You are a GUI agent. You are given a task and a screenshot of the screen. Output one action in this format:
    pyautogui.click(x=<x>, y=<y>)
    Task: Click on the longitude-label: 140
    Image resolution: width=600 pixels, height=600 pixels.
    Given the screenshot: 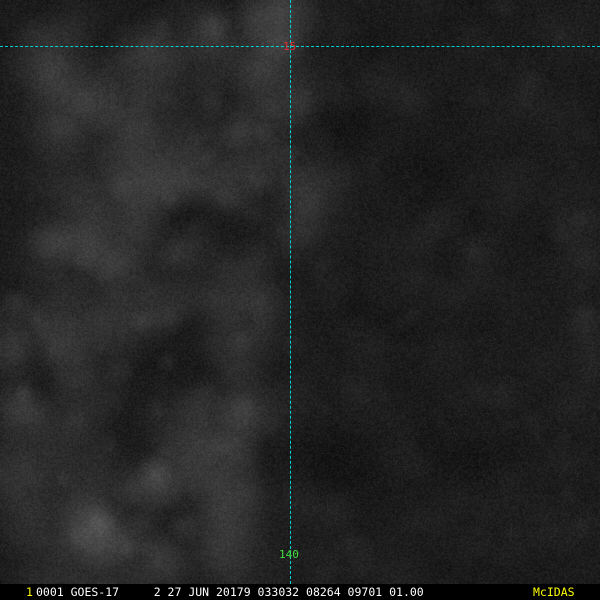 What is the action you would take?
    pyautogui.click(x=289, y=554)
    